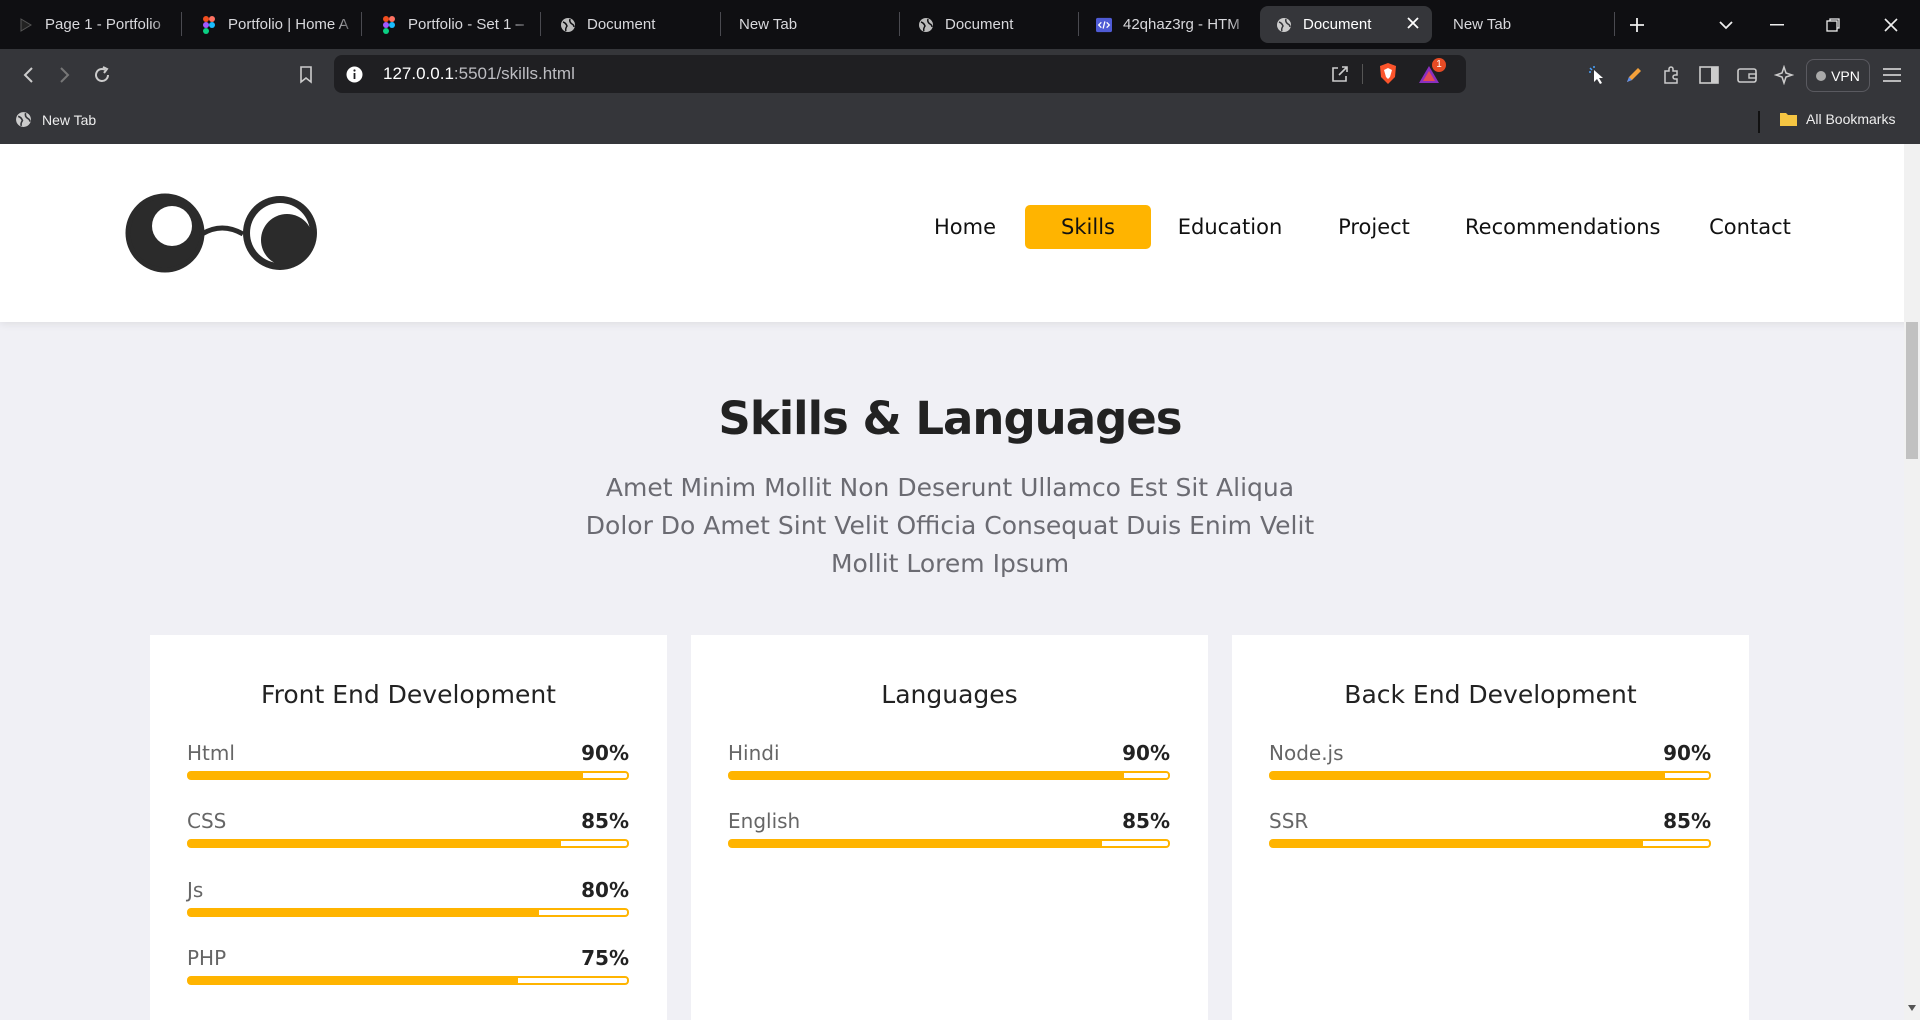 This screenshot has height=1020, width=1920. Describe the element at coordinates (408, 974) in the screenshot. I see `skill-item: PHP 75%` at that location.